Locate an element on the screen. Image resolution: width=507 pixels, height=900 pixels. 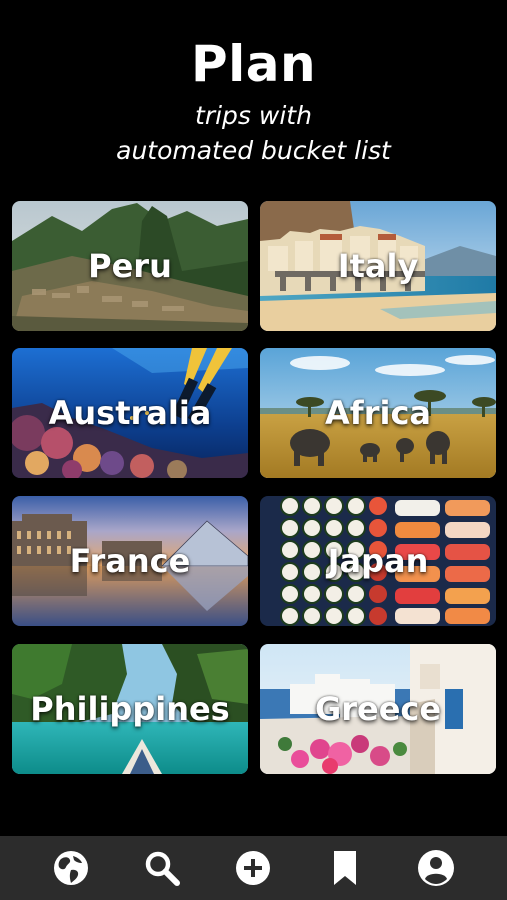
destination-card-japan: Japan is located at coordinates (378, 561).